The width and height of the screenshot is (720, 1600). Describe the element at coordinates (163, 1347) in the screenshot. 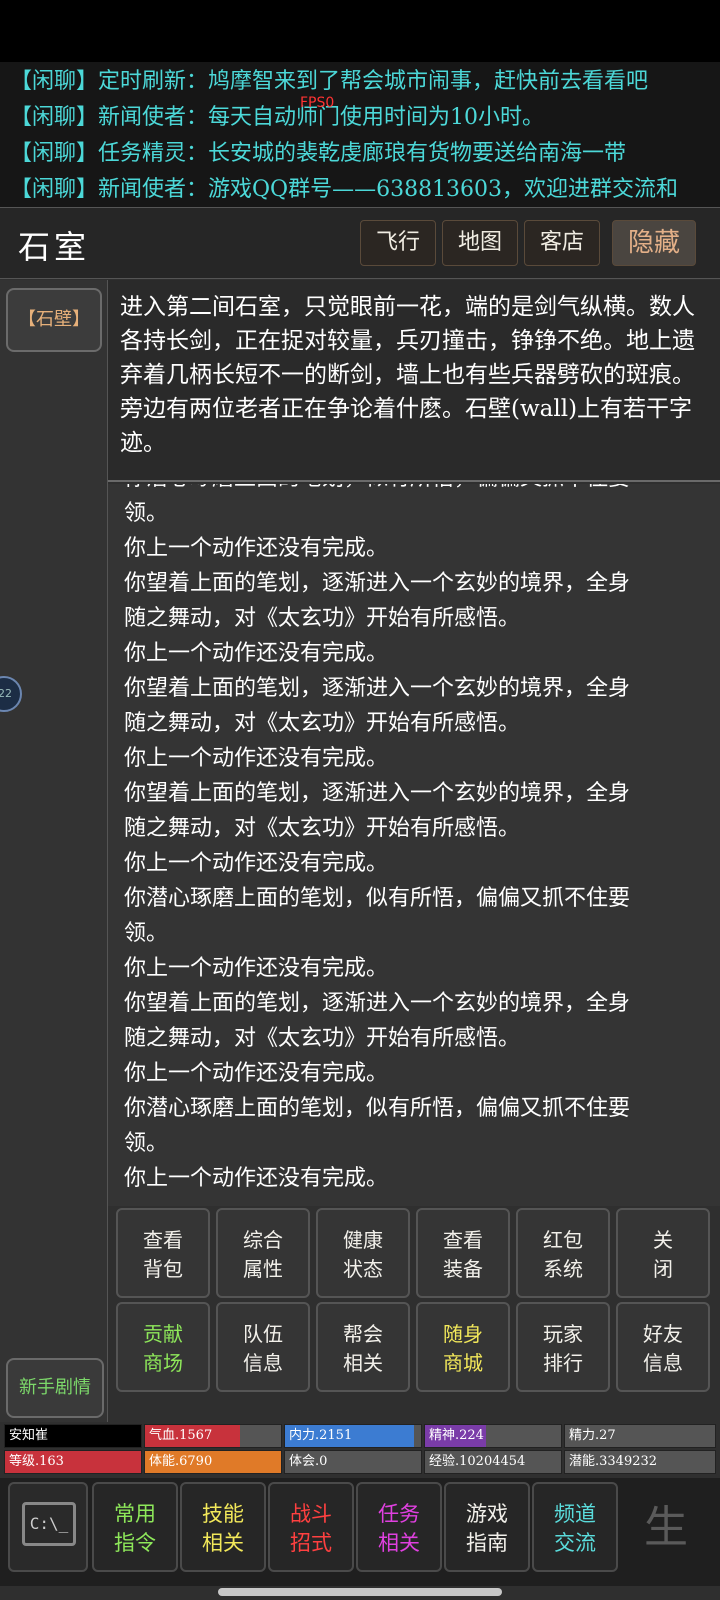

I see `contribution-shop-button: 贡献 商场` at that location.